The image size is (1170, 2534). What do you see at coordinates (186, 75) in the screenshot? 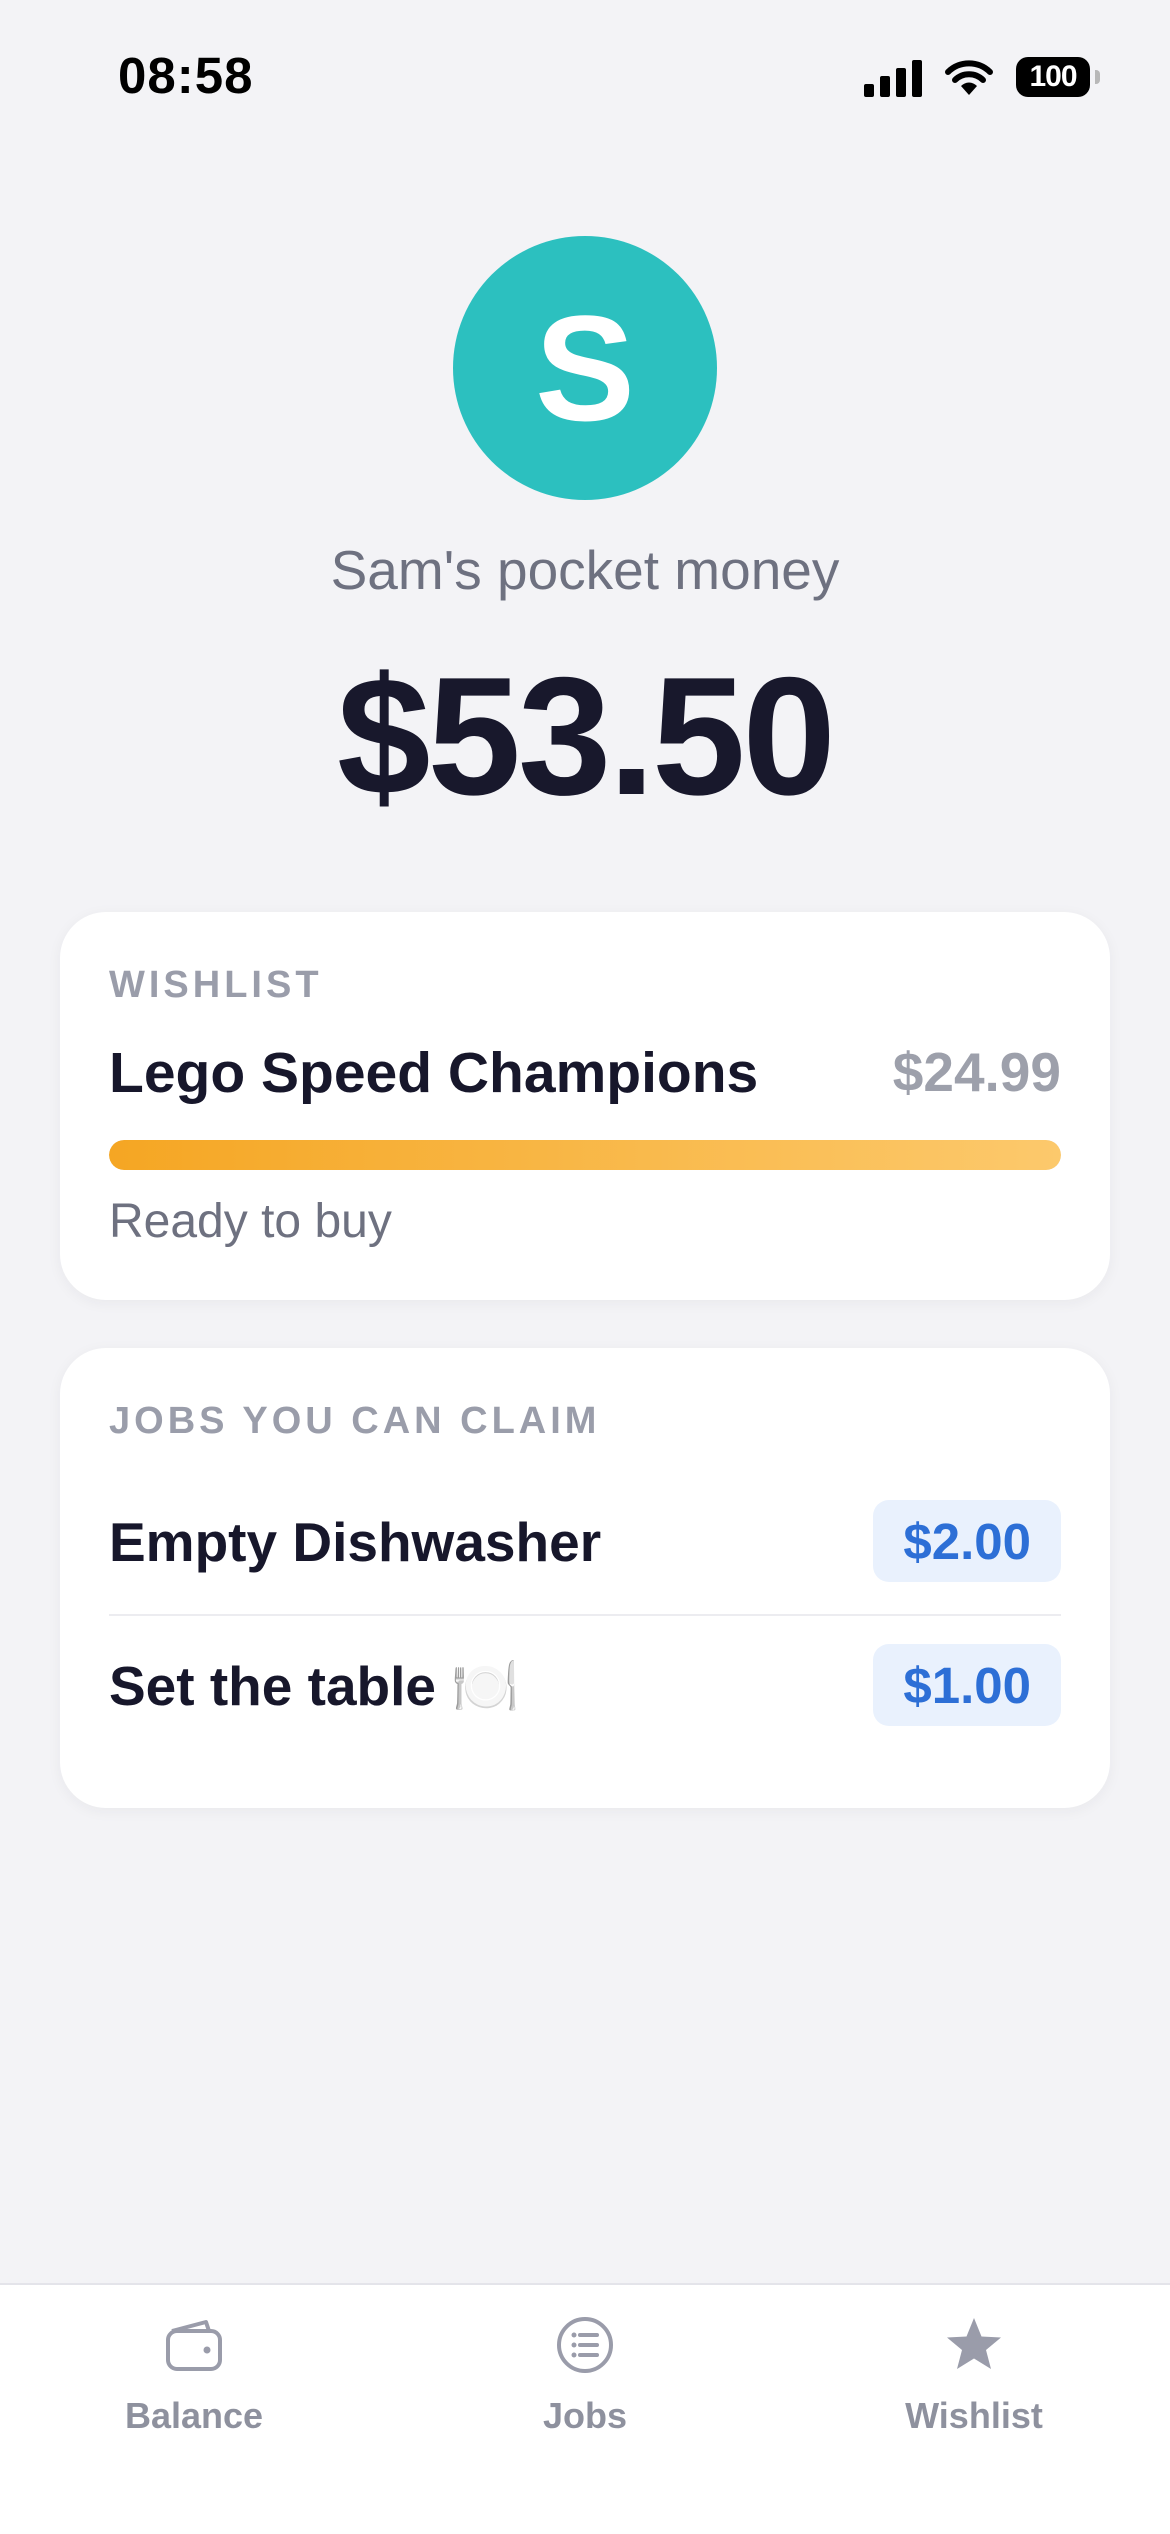
I see `status-time: 08:58` at bounding box center [186, 75].